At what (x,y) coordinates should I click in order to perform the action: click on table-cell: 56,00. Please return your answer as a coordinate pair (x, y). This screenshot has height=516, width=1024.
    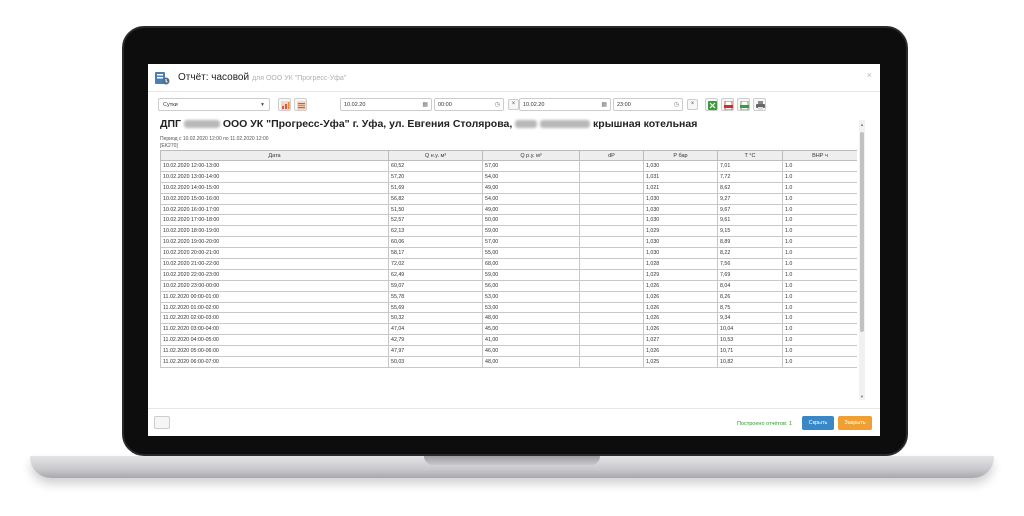
    Looking at the image, I should click on (531, 285).